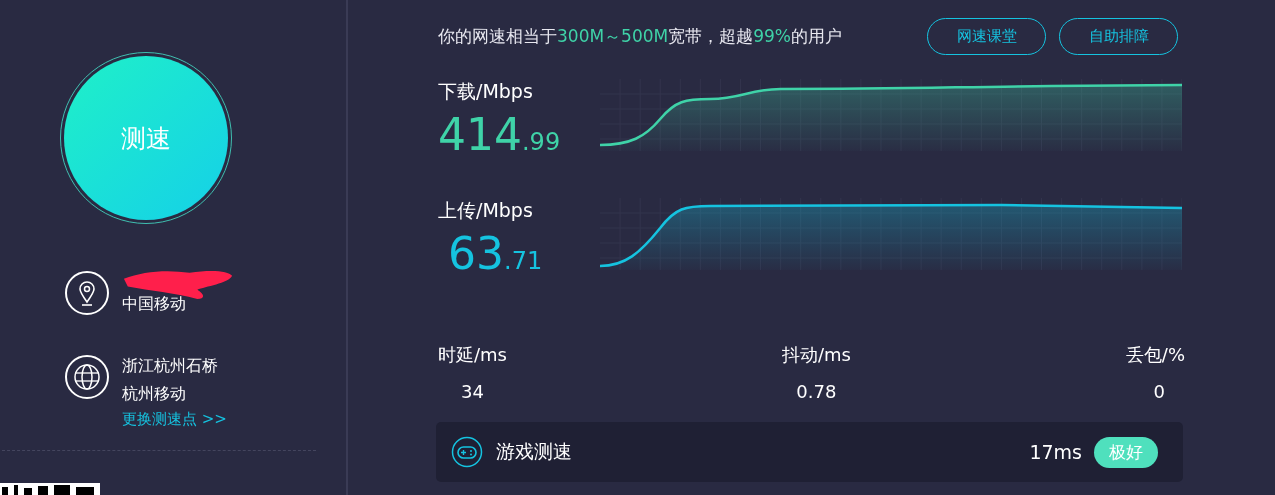 This screenshot has width=1275, height=495. What do you see at coordinates (174, 419) in the screenshot?
I see `change-server-link: 更换测速点 >>` at bounding box center [174, 419].